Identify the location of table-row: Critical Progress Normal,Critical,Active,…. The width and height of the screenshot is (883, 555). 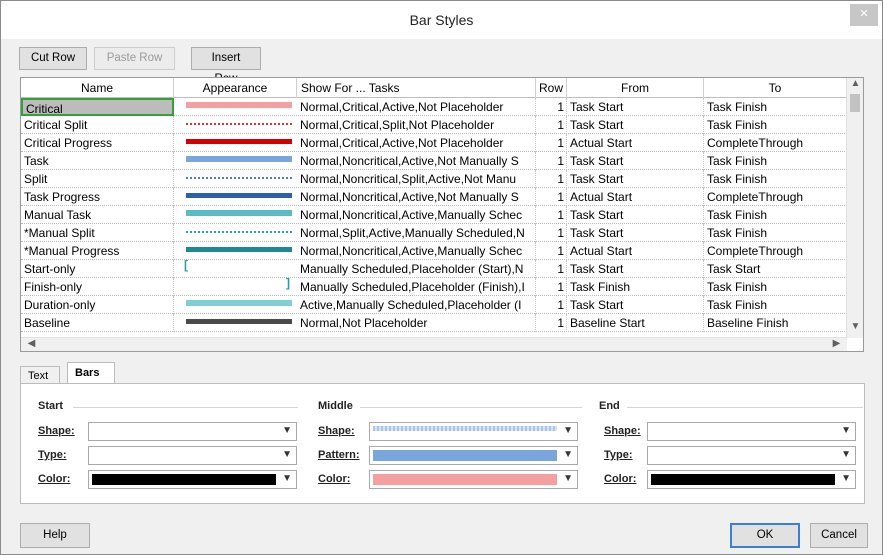
(442, 143).